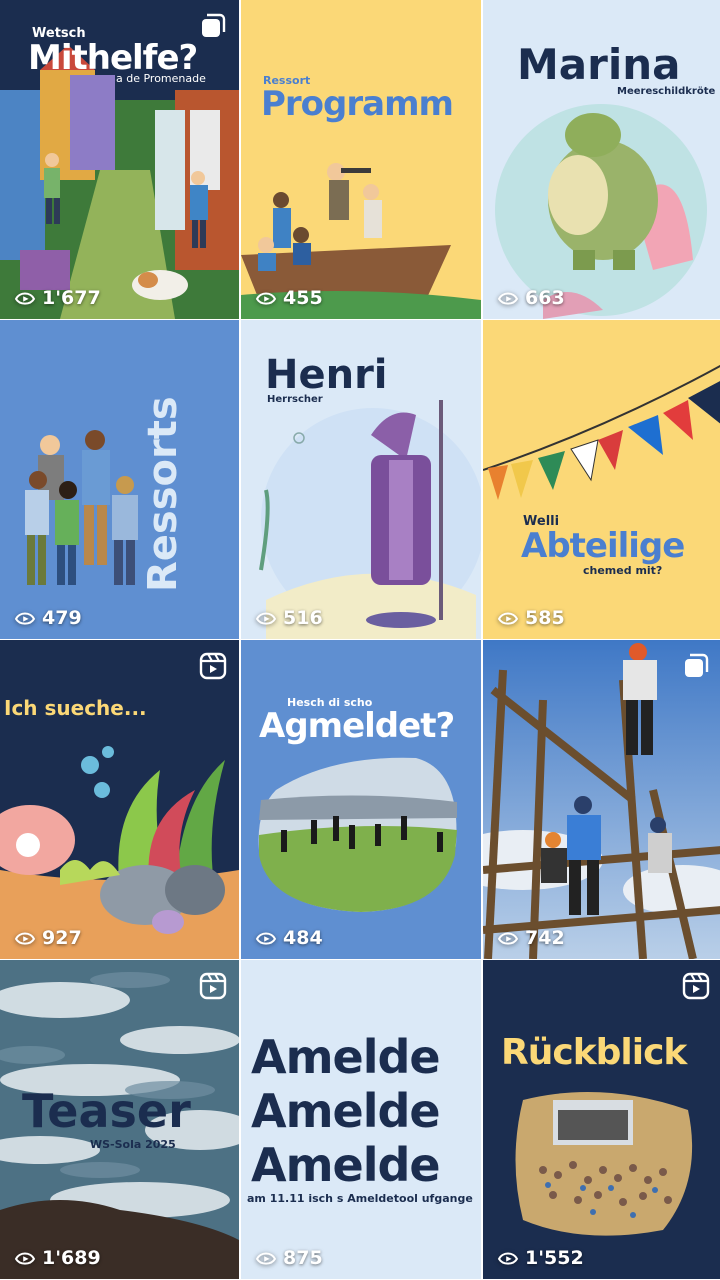 This screenshot has height=1280, width=720. I want to click on illustration-boat, so click(361, 241).